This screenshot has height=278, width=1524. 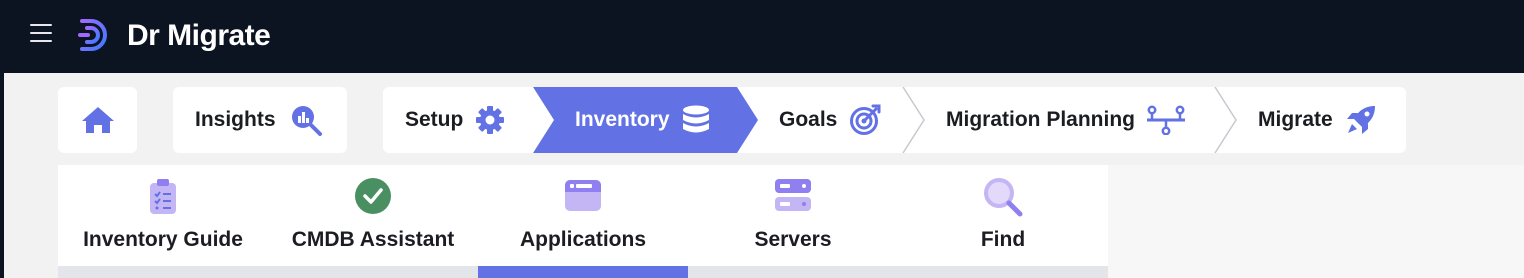 What do you see at coordinates (434, 119) in the screenshot?
I see `step-setup-label: Setup` at bounding box center [434, 119].